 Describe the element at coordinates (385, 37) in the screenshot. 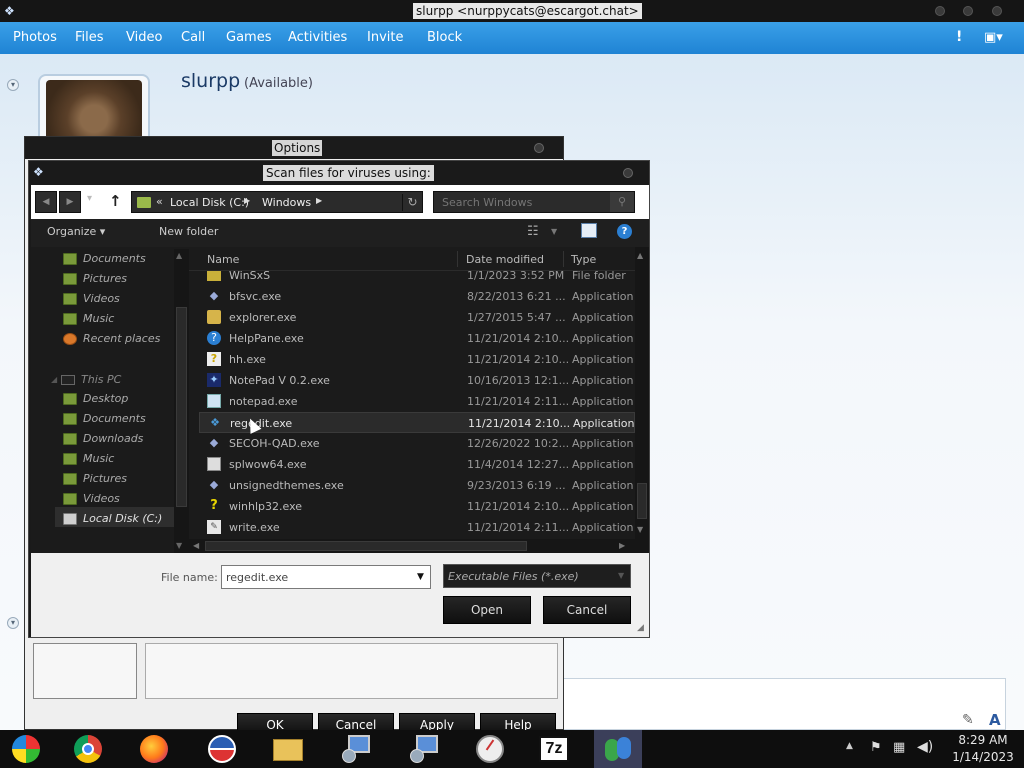

I see `menu-invite: Invite` at that location.